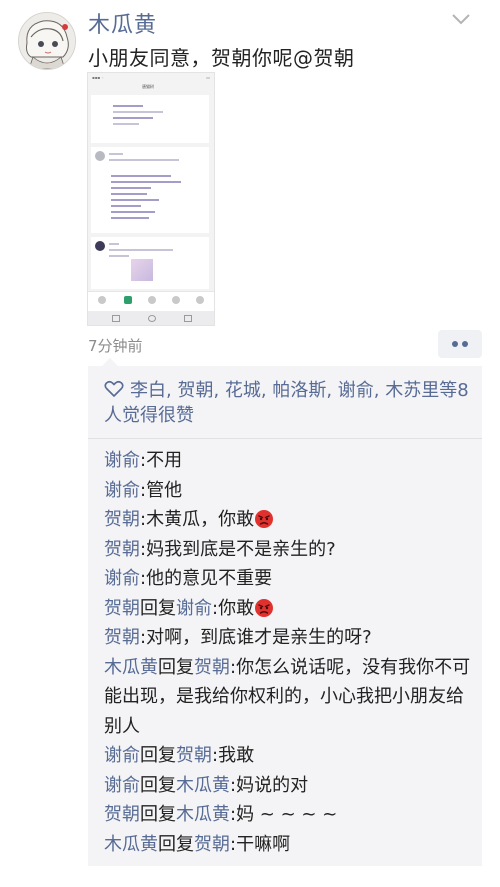 The width and height of the screenshot is (500, 887). I want to click on comment-text: 木黄瓜，你敢, so click(200, 519).